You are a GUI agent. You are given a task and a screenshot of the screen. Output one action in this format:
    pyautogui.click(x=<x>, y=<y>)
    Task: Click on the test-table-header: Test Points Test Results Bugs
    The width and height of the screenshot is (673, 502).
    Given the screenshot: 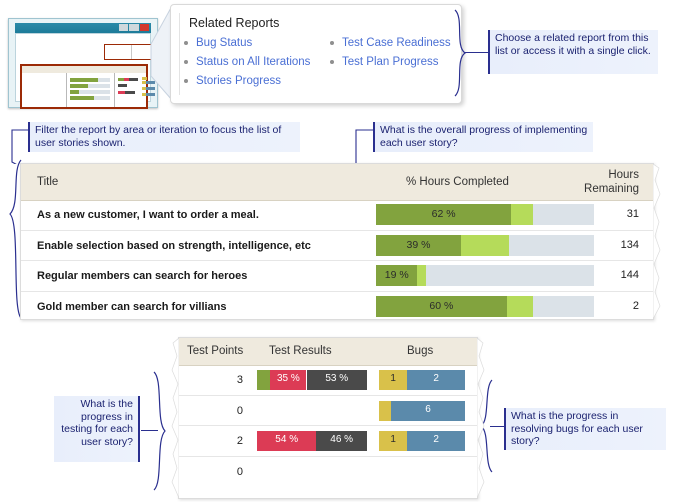 What is the action you would take?
    pyautogui.click(x=328, y=352)
    